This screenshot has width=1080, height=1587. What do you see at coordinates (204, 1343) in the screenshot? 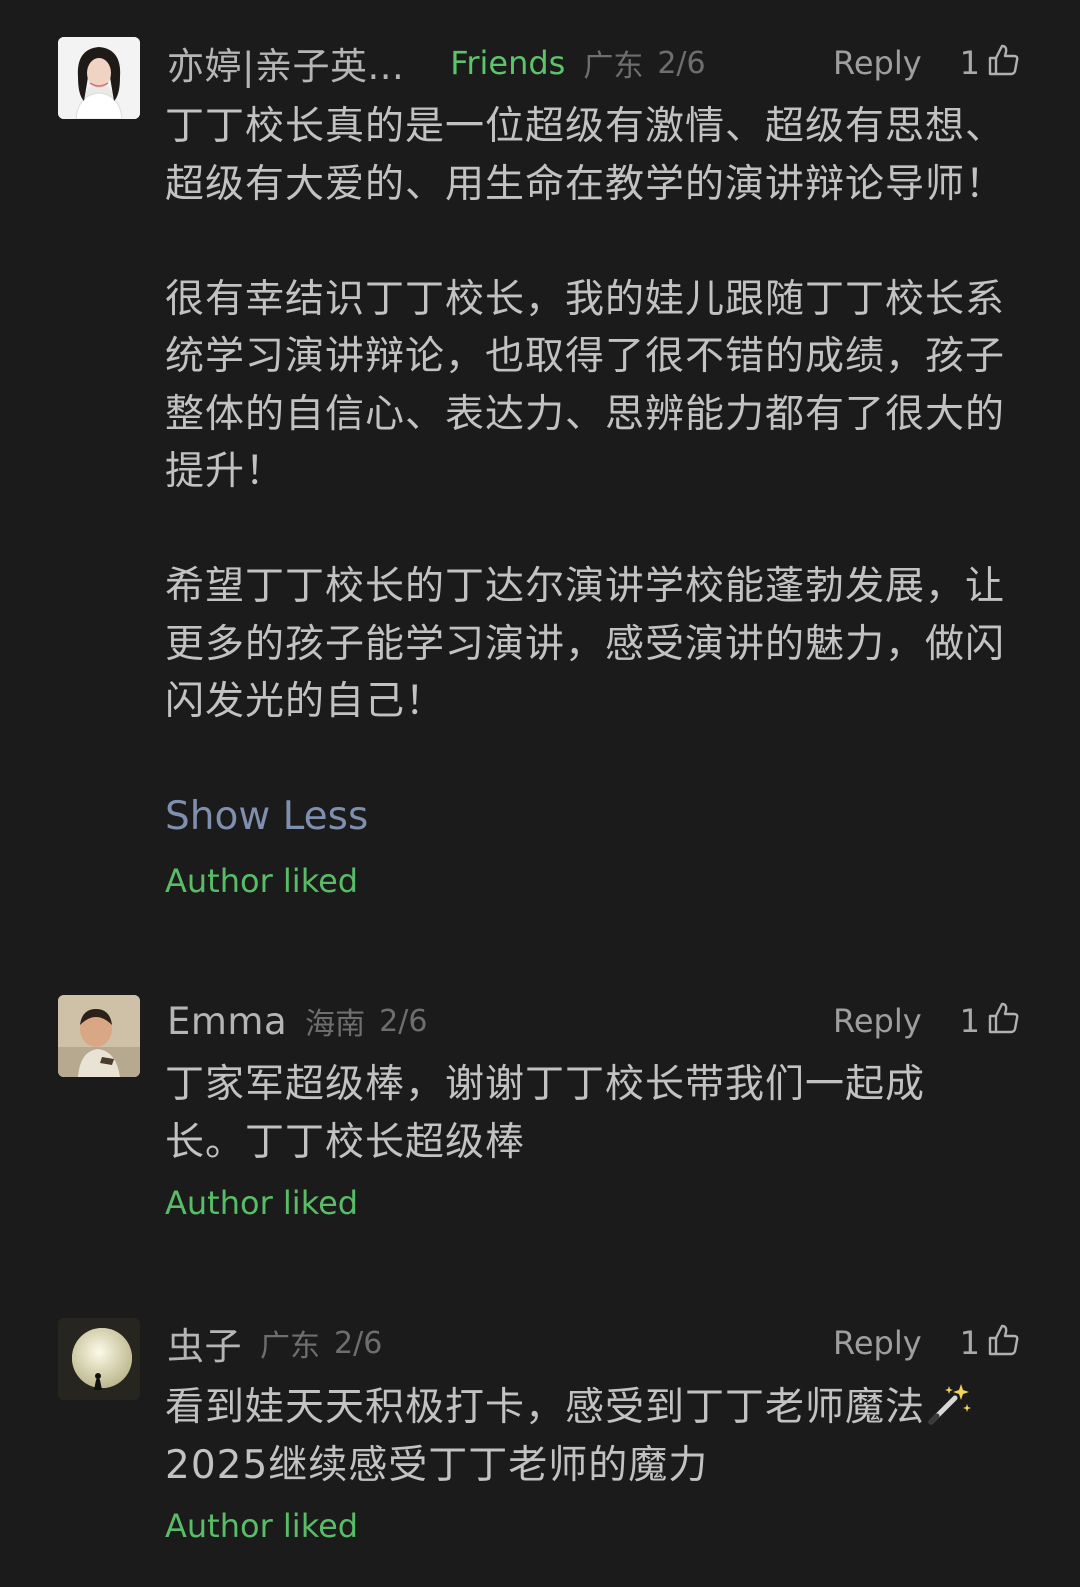
I see `commenter-name: 虫子` at bounding box center [204, 1343].